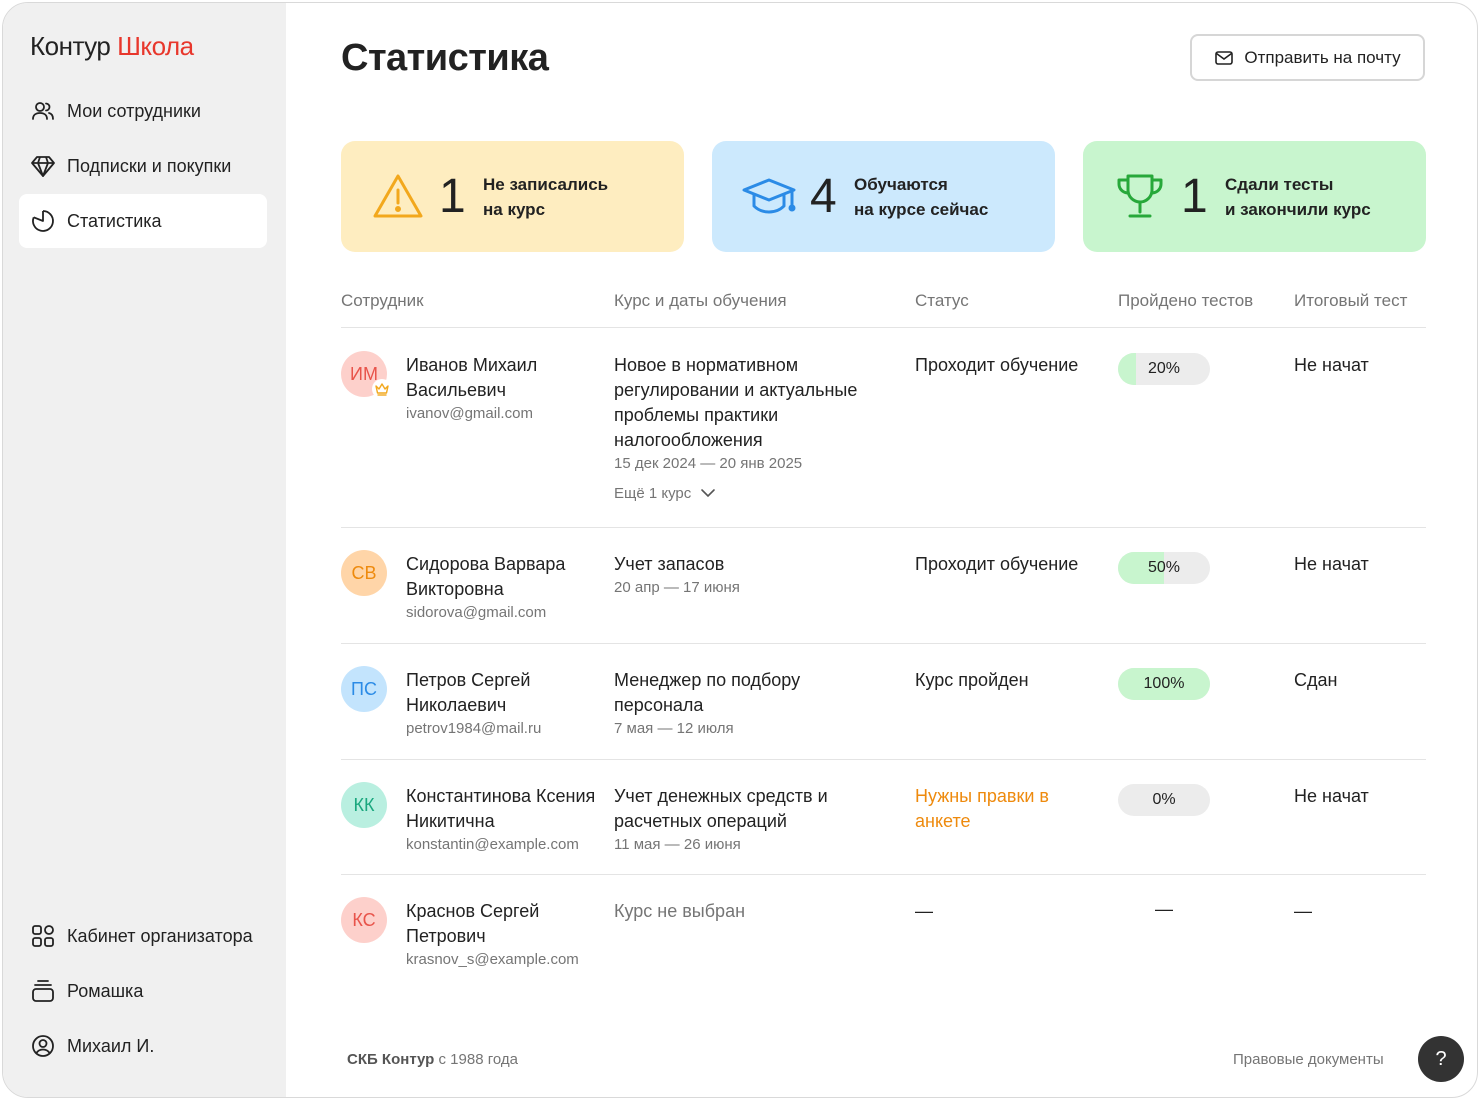 The width and height of the screenshot is (1480, 1100). What do you see at coordinates (1185, 301) in the screenshot?
I see `column-header-tests: Пройдено тестов` at bounding box center [1185, 301].